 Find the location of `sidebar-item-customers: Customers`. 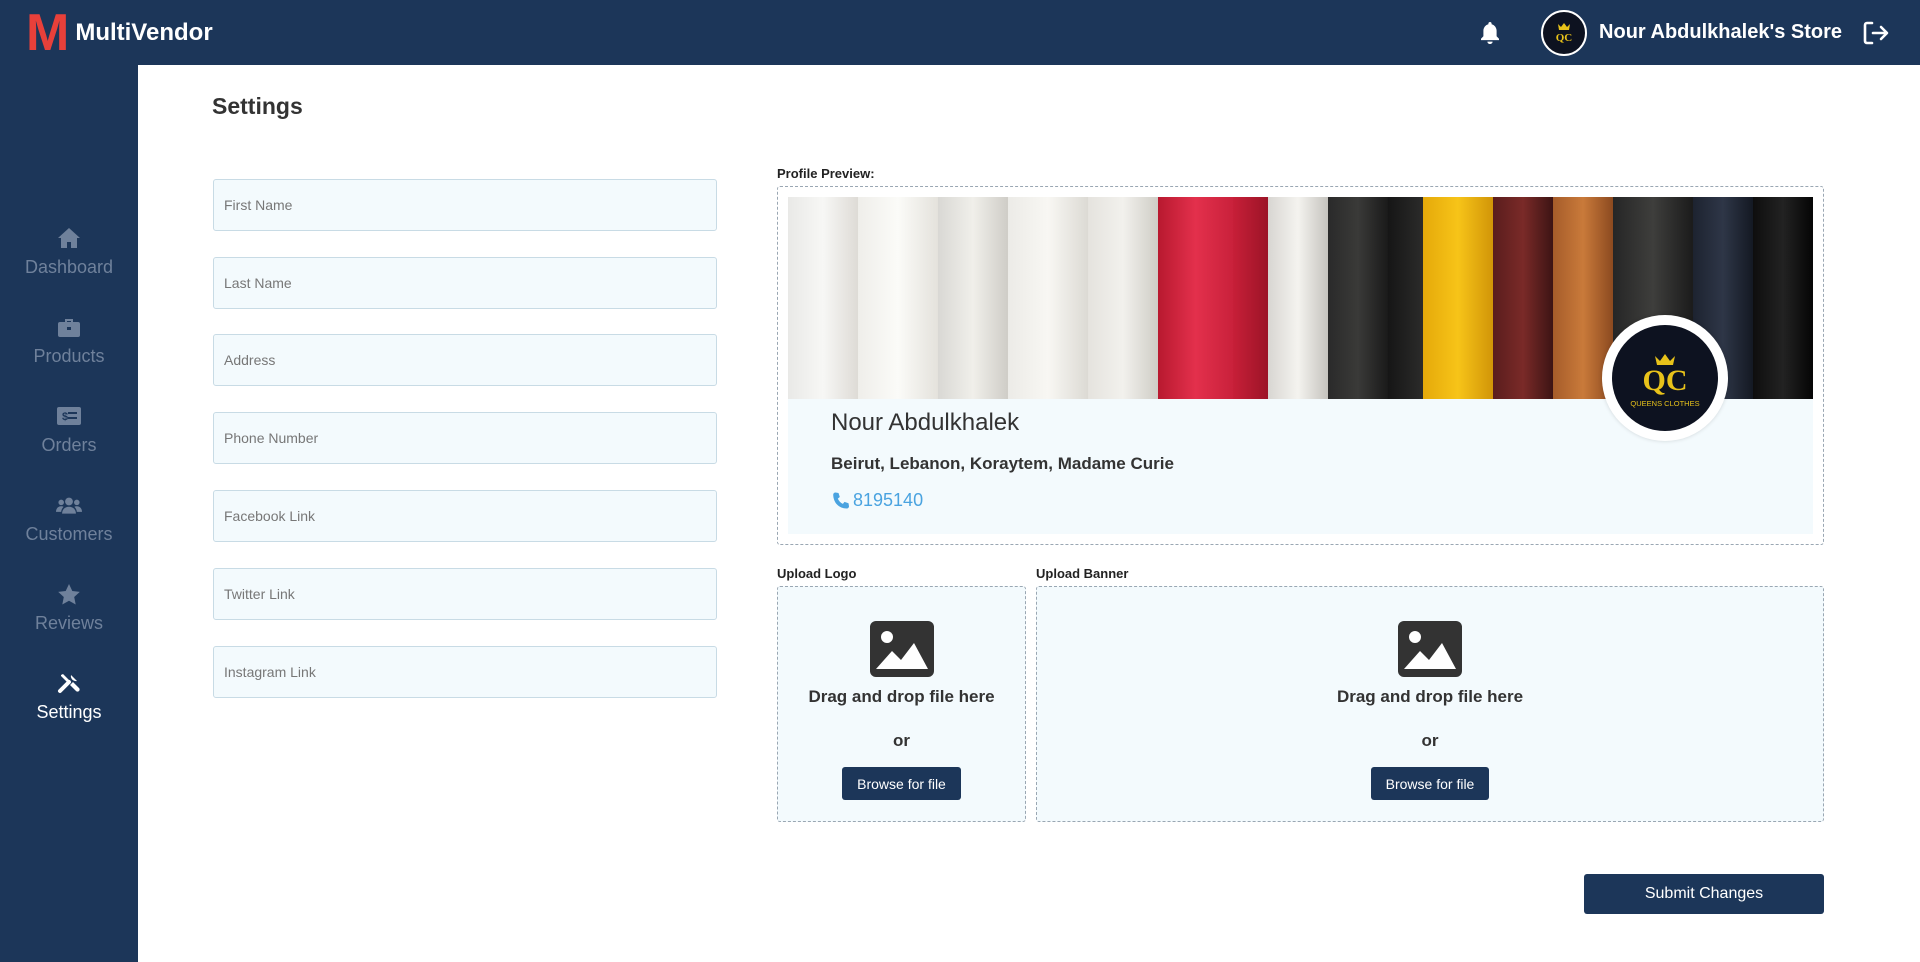

sidebar-item-customers: Customers is located at coordinates (69, 518).